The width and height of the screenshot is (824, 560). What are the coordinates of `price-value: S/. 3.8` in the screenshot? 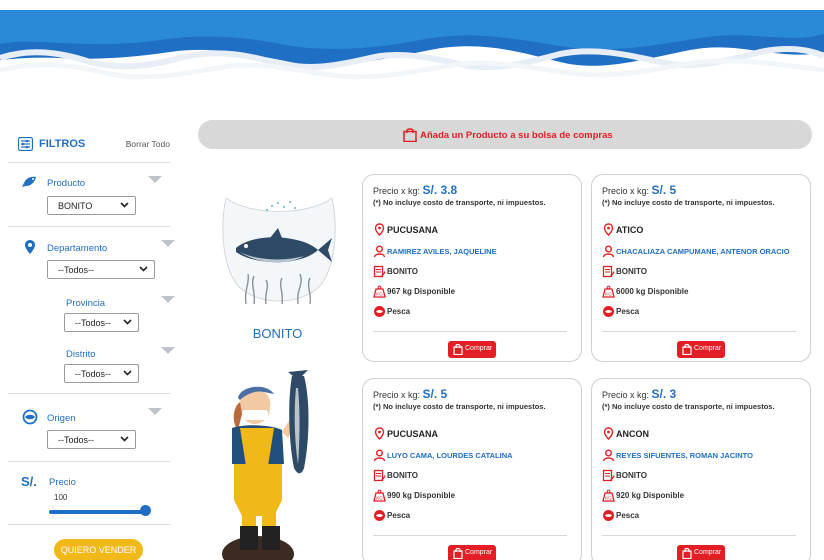 It's located at (440, 190).